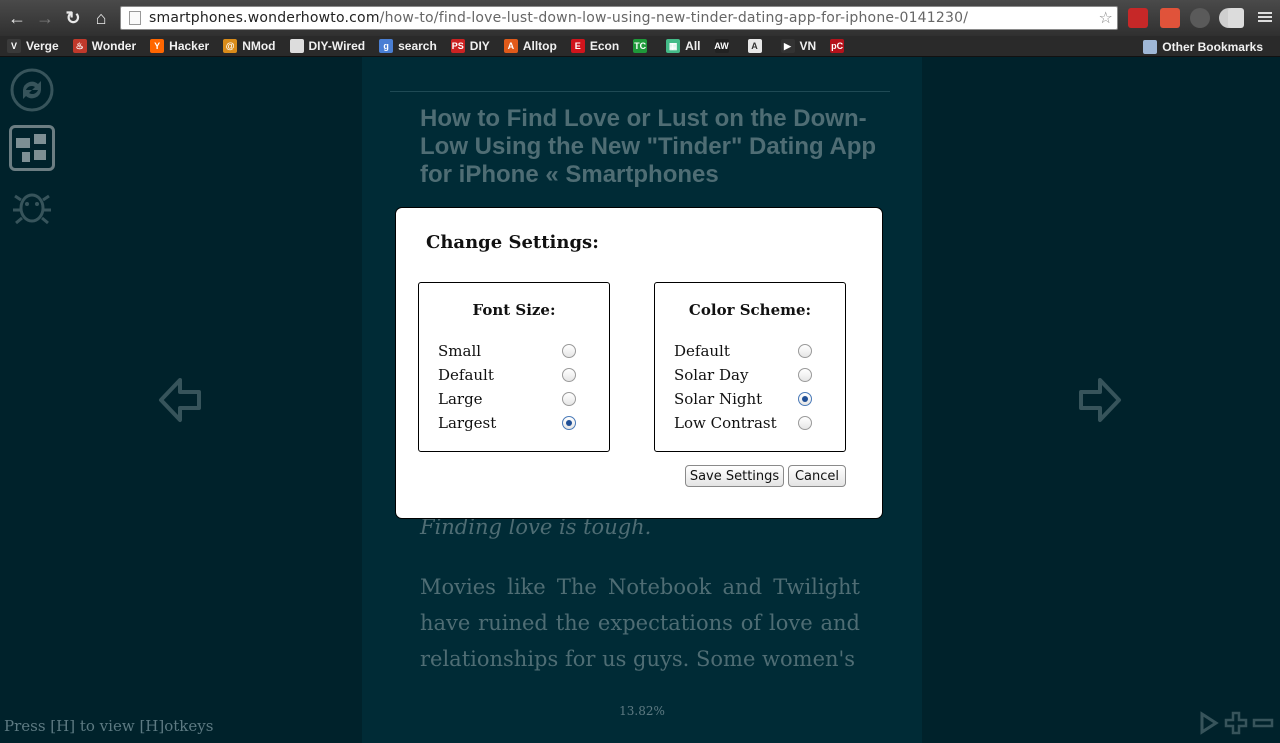 This screenshot has height=743, width=1280. What do you see at coordinates (734, 476) in the screenshot?
I see `save-settings-button: Save Settings` at bounding box center [734, 476].